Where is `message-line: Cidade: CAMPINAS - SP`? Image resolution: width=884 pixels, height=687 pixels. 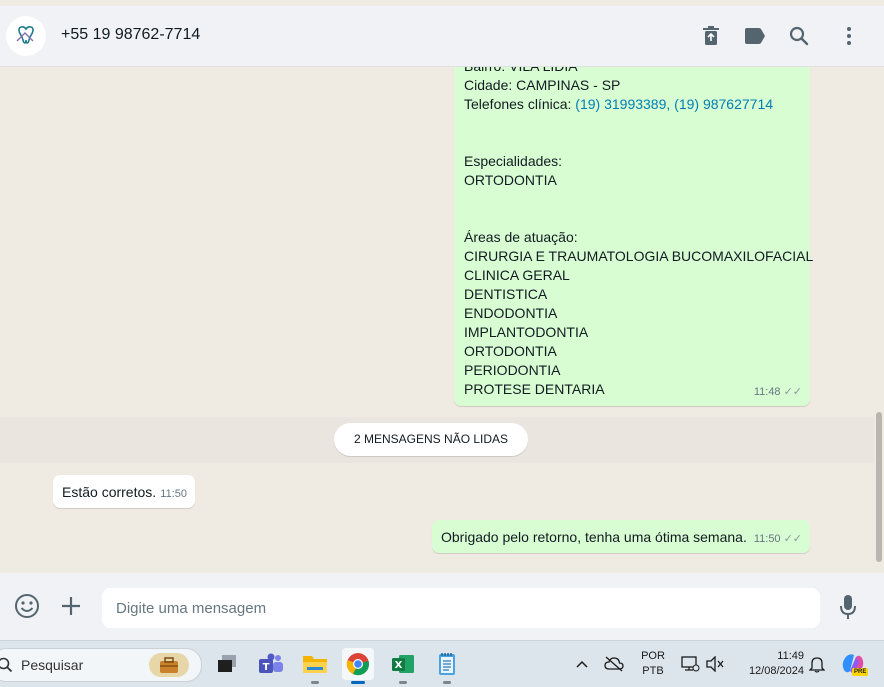 message-line: Cidade: CAMPINAS - SP is located at coordinates (542, 85).